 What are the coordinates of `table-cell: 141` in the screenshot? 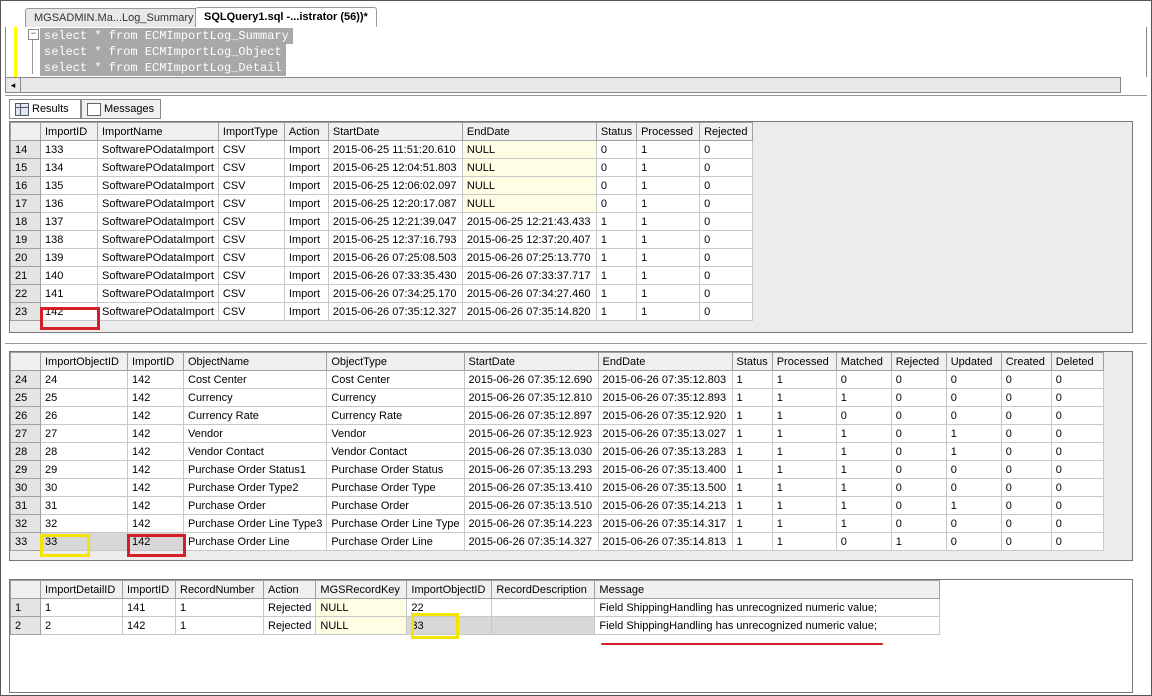 It's located at (69, 293).